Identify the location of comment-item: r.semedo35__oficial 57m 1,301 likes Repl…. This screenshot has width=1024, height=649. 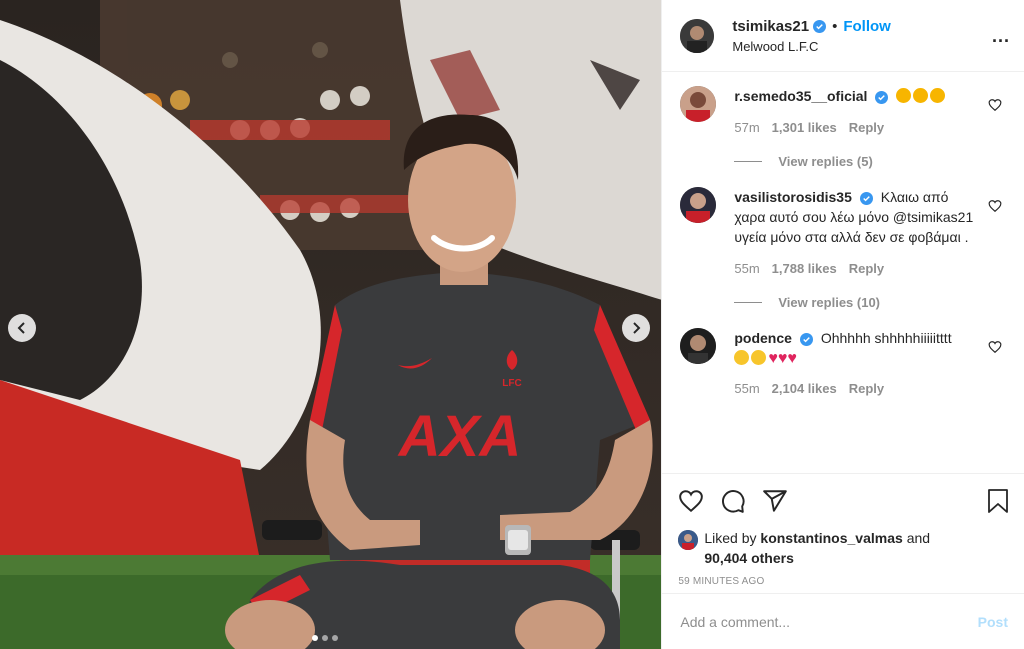
(844, 112).